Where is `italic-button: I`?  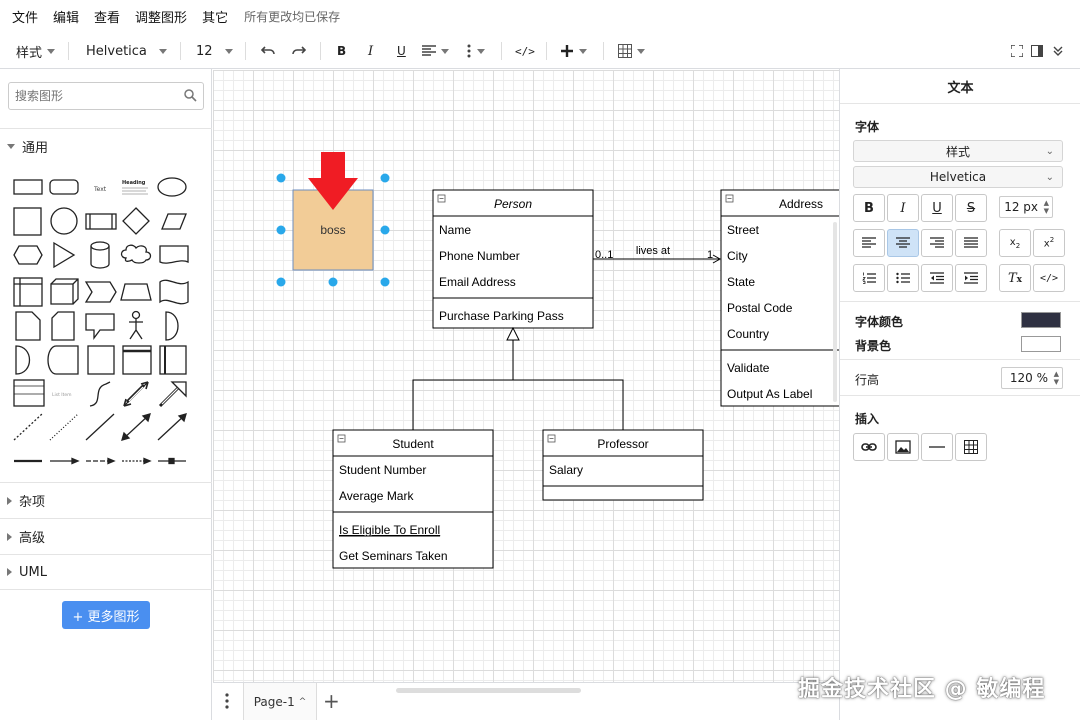
italic-button: I is located at coordinates (370, 51).